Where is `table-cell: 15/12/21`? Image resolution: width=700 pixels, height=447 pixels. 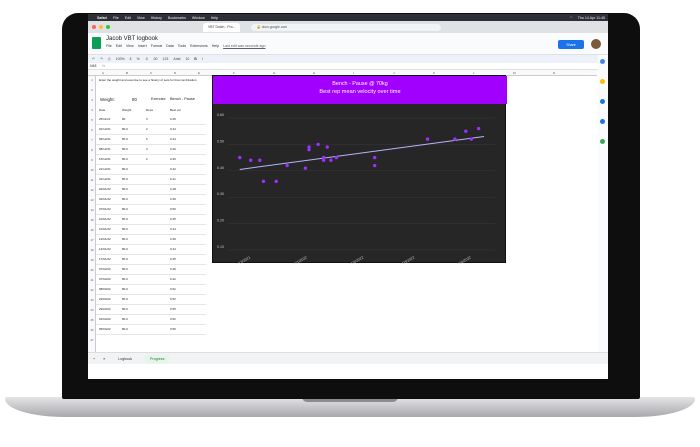
table-cell: 15/12/21 is located at coordinates (105, 159).